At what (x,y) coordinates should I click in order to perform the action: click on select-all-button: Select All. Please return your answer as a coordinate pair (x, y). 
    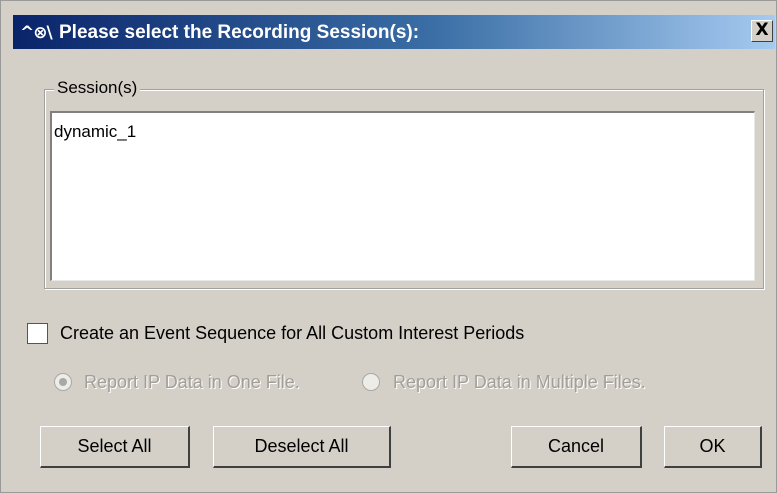
    Looking at the image, I should click on (115, 447).